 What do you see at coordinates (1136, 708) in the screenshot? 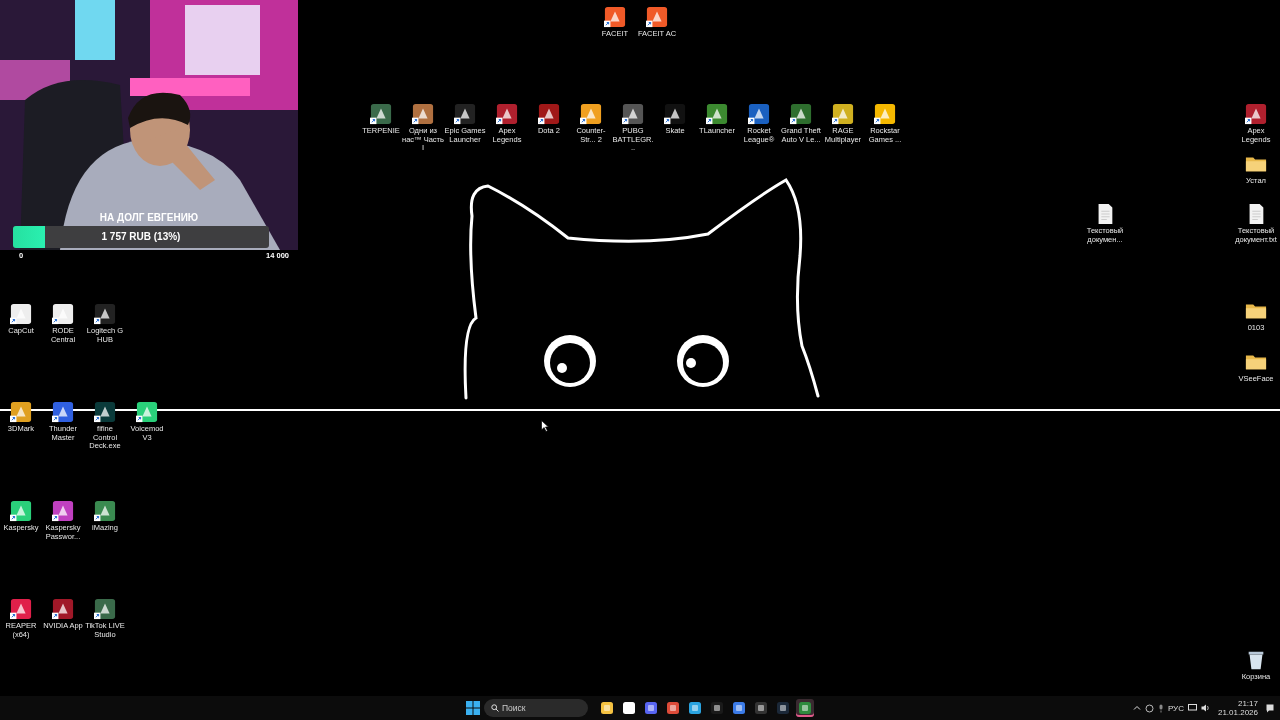
I see `chevron-up-icon` at bounding box center [1136, 708].